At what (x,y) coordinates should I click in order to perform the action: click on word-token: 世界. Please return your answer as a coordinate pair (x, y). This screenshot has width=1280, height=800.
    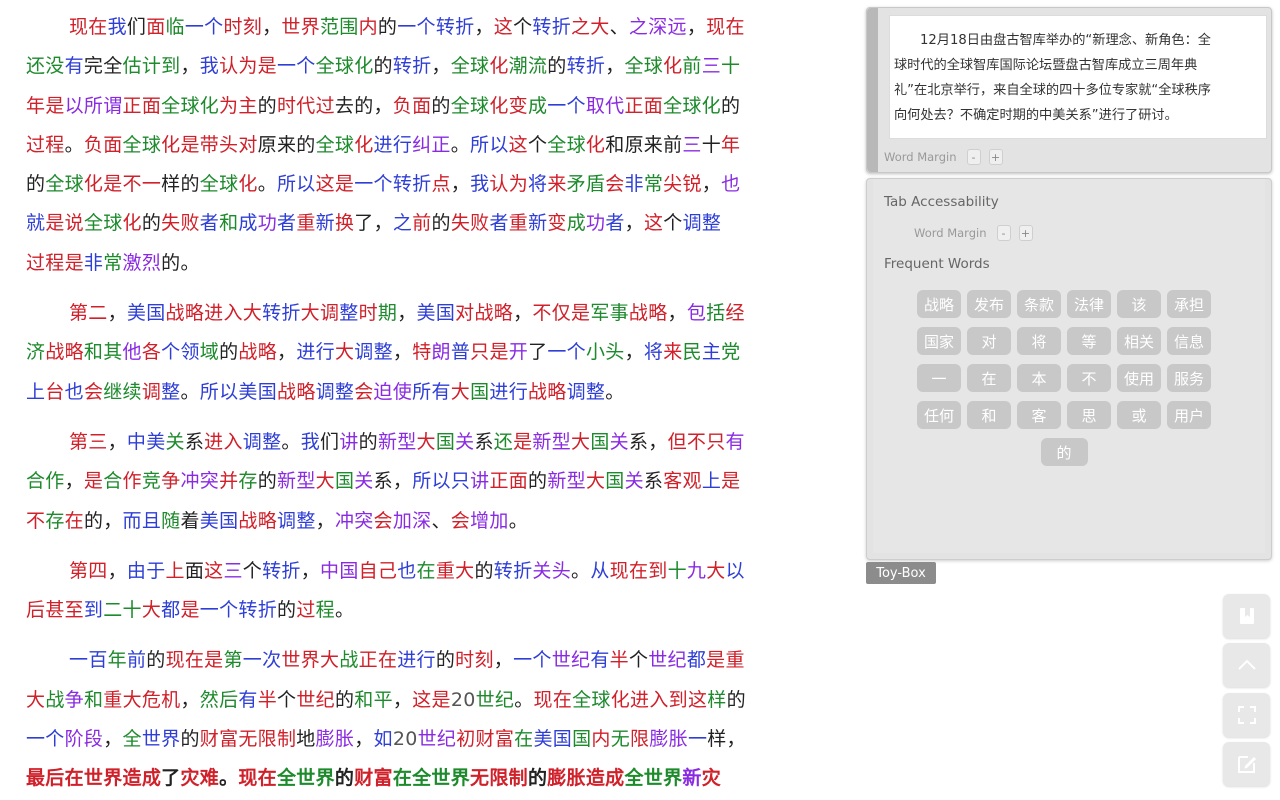
    Looking at the image, I should click on (103, 778).